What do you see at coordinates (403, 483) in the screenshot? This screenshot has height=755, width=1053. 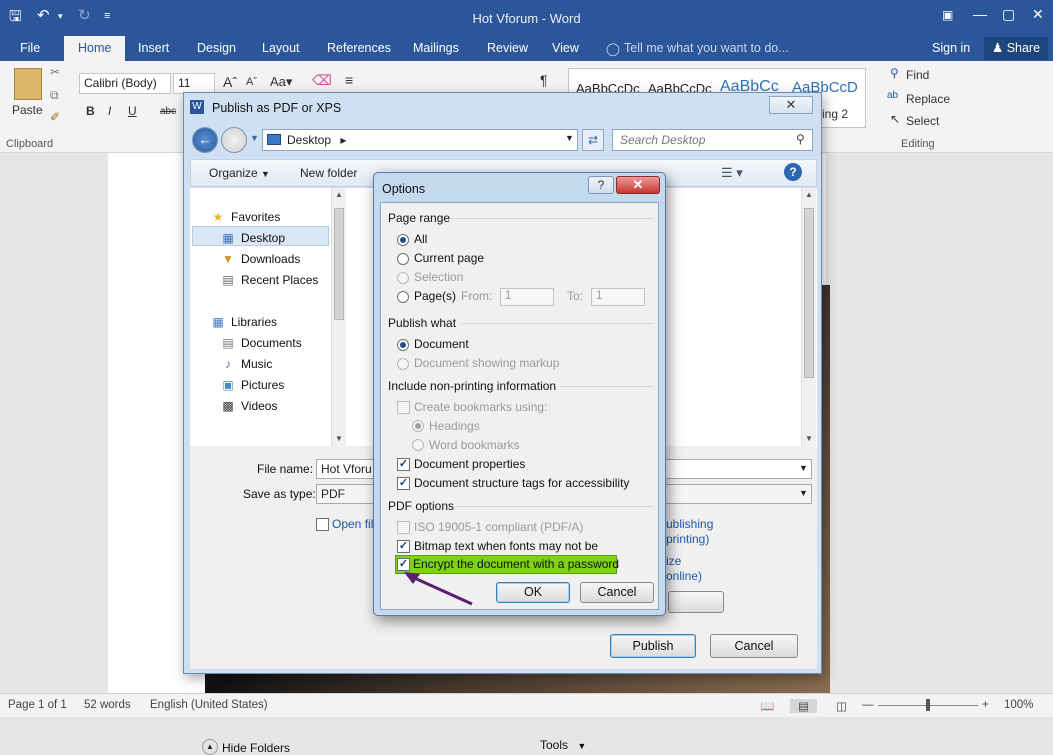 I see `doc-tags-checkbox: ✓` at bounding box center [403, 483].